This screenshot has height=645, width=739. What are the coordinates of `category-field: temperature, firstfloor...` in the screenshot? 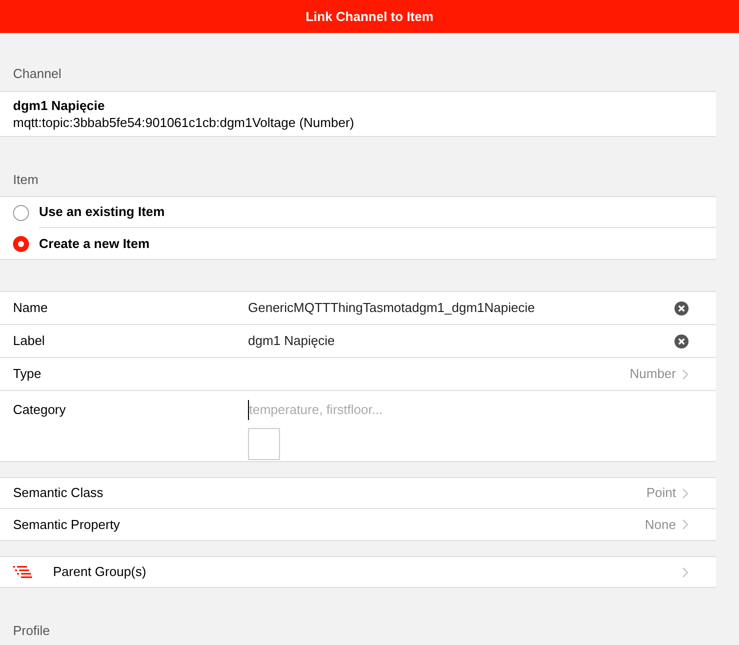 It's located at (448, 410).